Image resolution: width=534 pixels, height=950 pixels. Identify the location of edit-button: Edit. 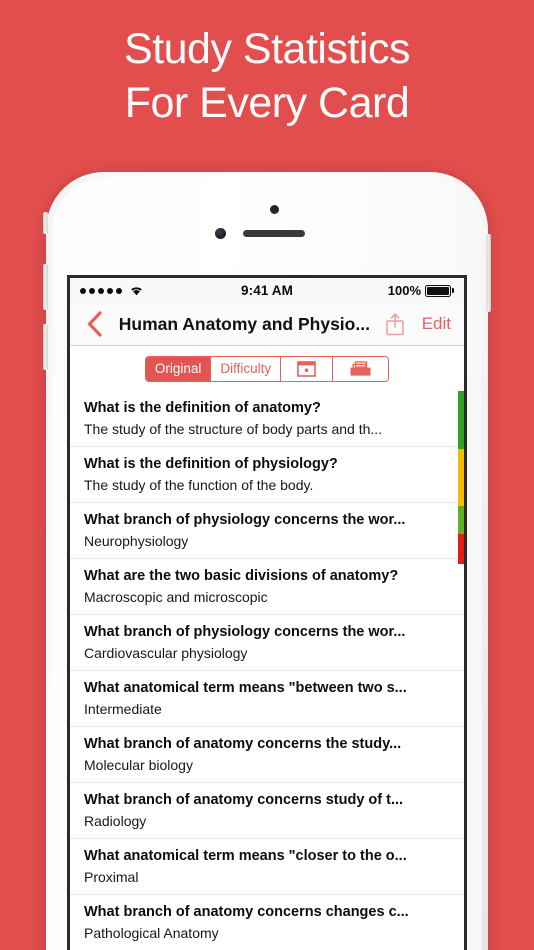
(436, 324).